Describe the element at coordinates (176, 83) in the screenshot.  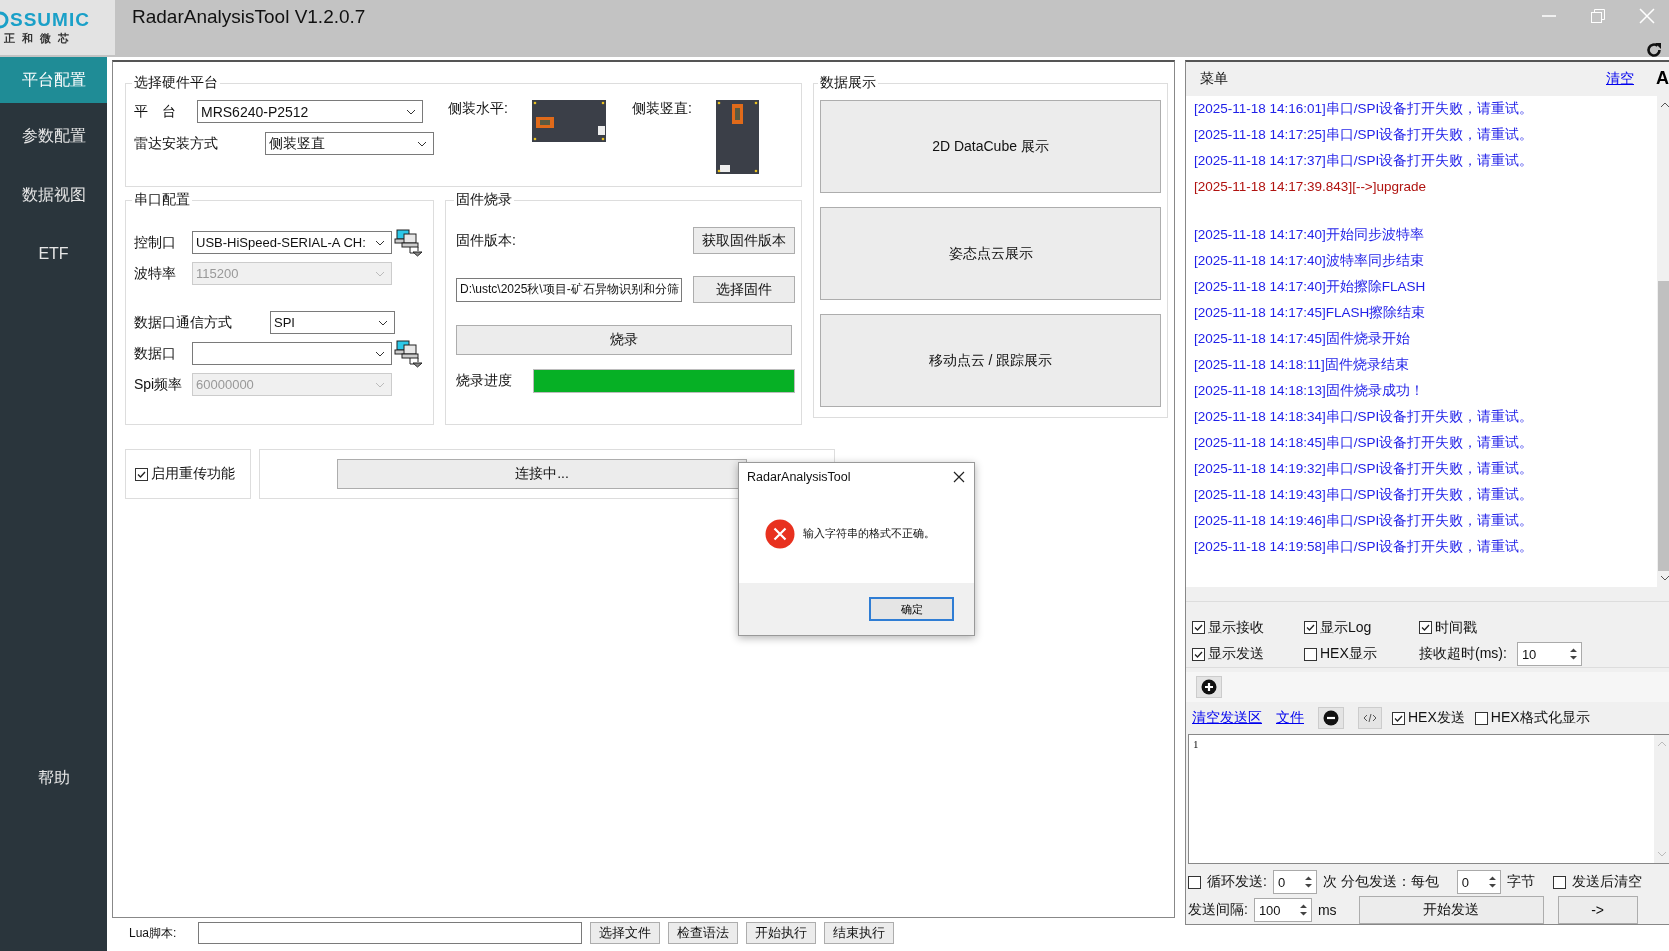
I see `group-title: 选择硬件平台` at that location.